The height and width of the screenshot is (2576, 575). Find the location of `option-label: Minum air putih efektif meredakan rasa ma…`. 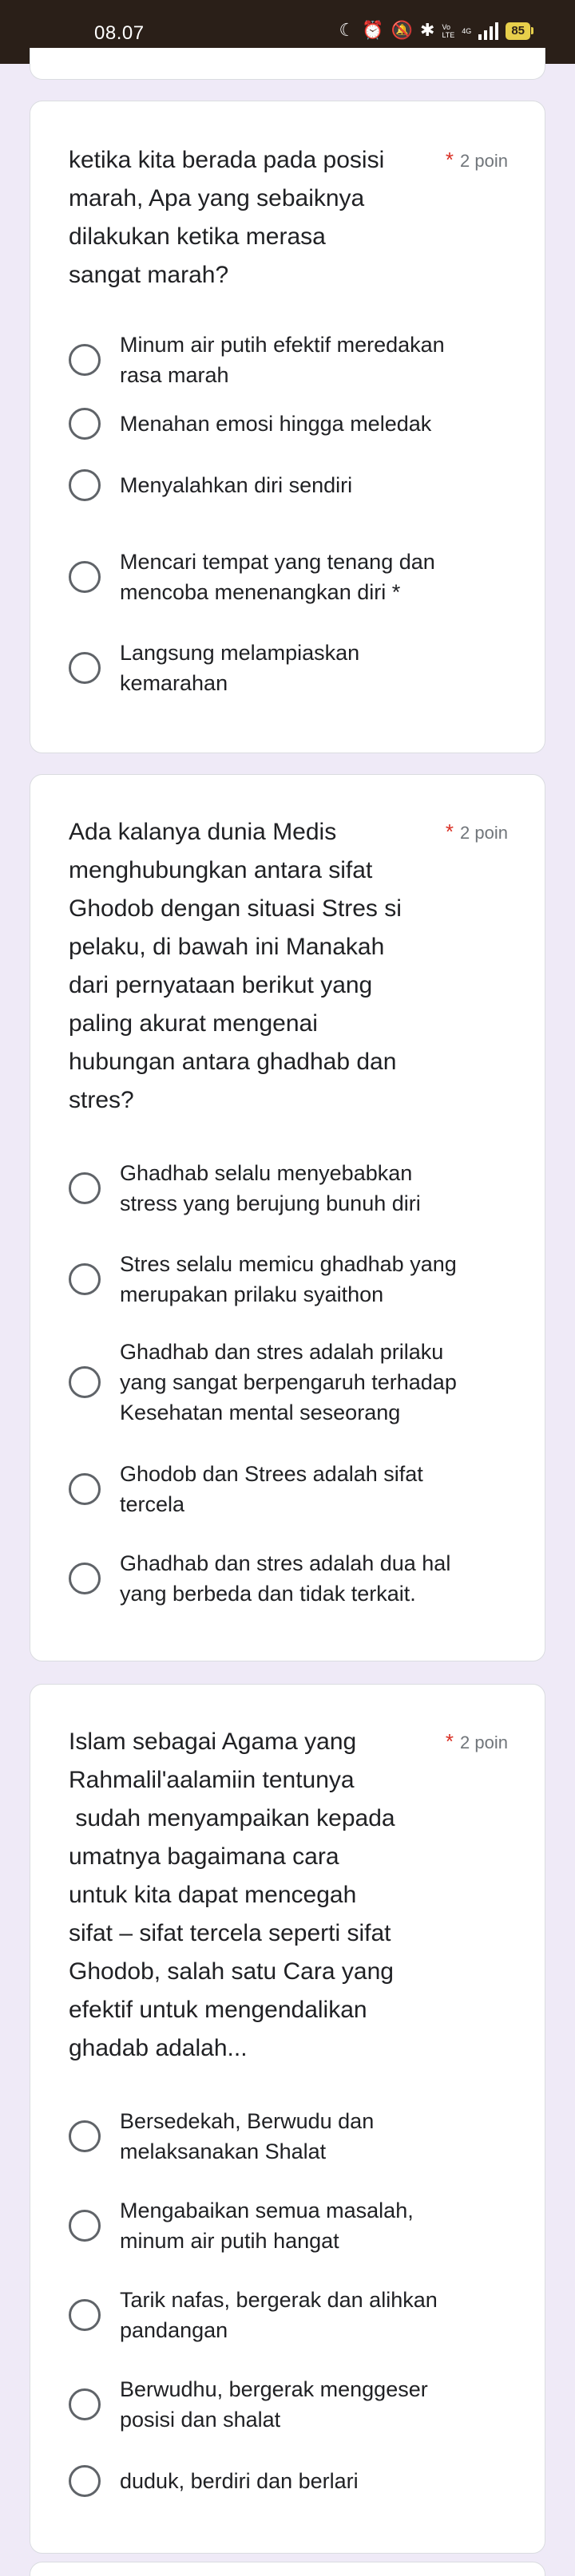

option-label: Minum air putih efektif meredakan rasa ma… is located at coordinates (283, 360).